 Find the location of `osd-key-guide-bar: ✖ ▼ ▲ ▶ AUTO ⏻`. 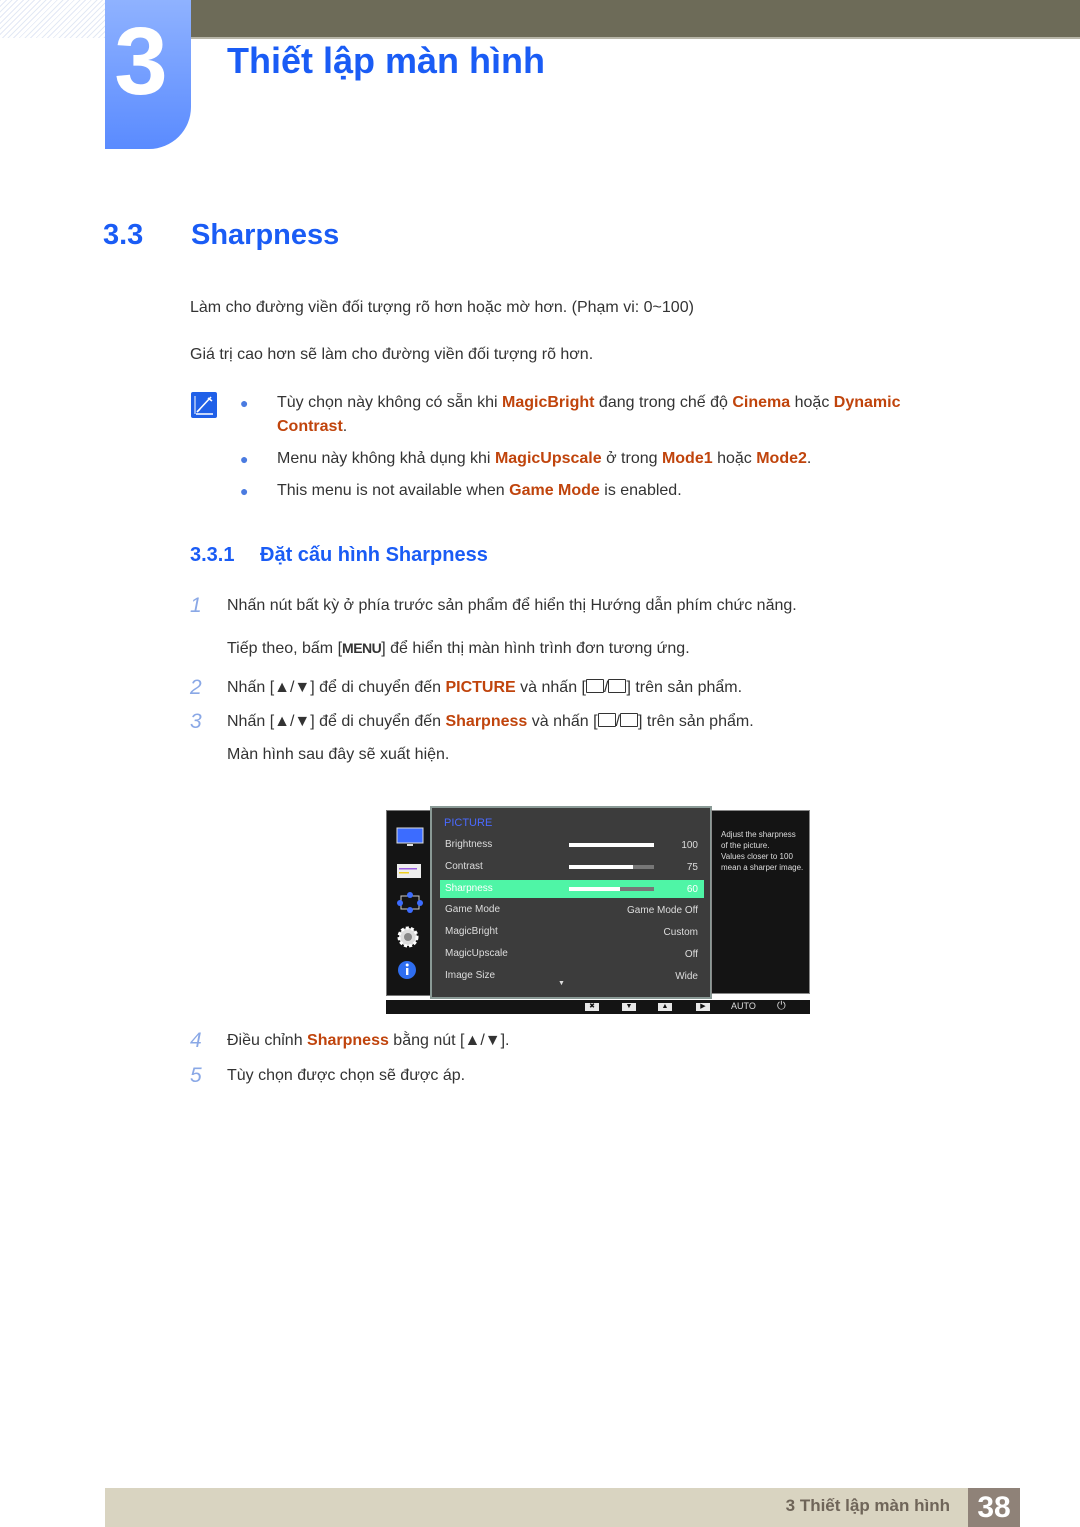

osd-key-guide-bar: ✖ ▼ ▲ ▶ AUTO ⏻ is located at coordinates (598, 1007).